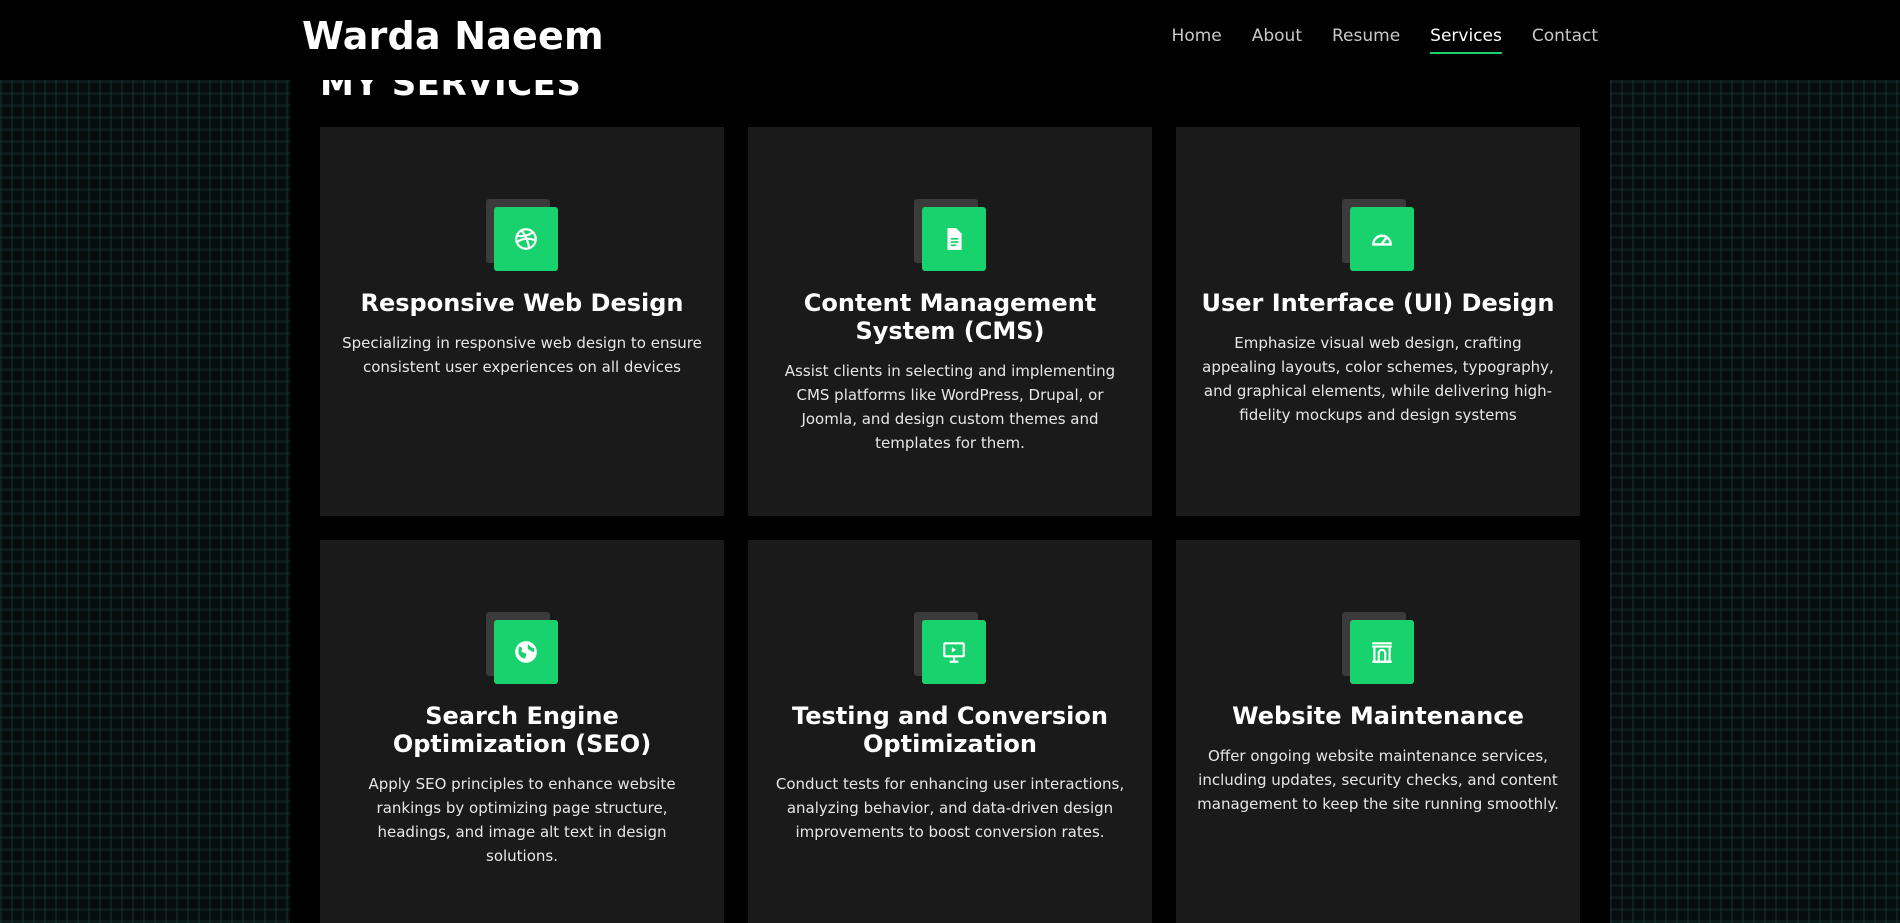  I want to click on nav-contact: Contact, so click(1565, 39).